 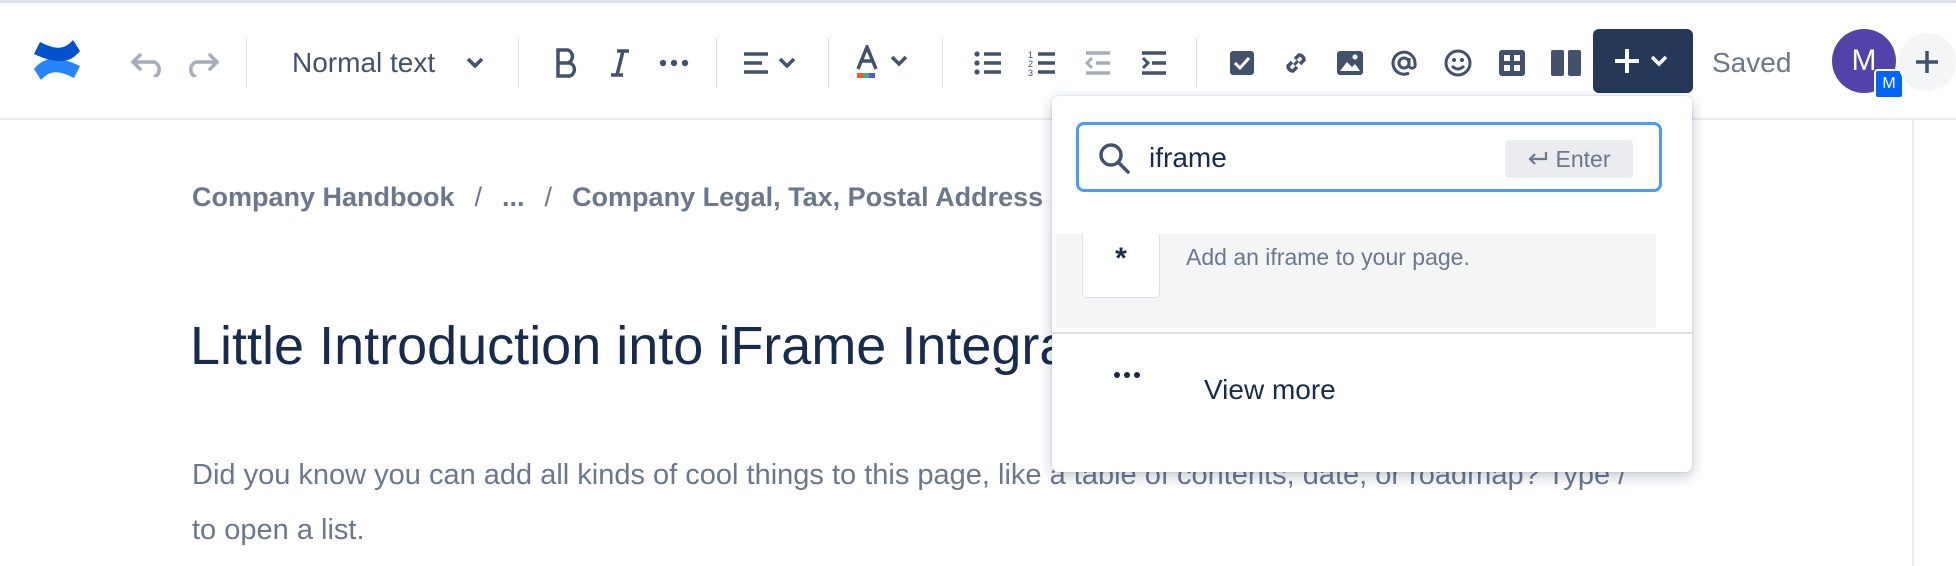 I want to click on text-style-dropdown: Normal text, so click(x=388, y=63).